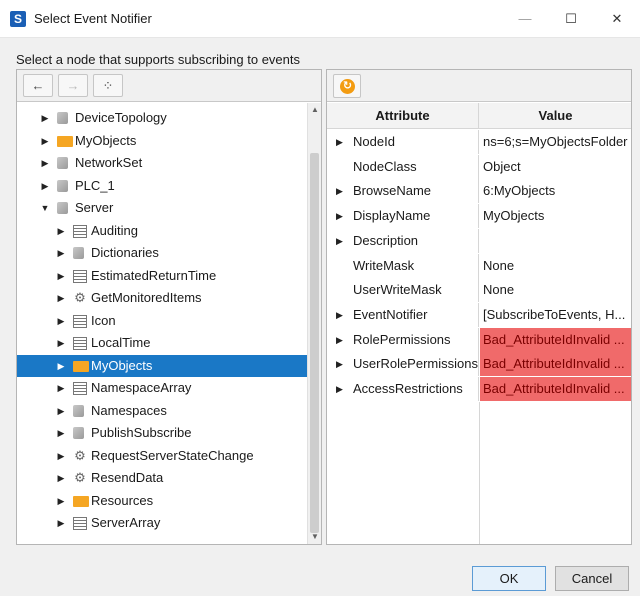 The image size is (640, 596). Describe the element at coordinates (93, 18) in the screenshot. I see `window-title: Select Event Notifier` at that location.